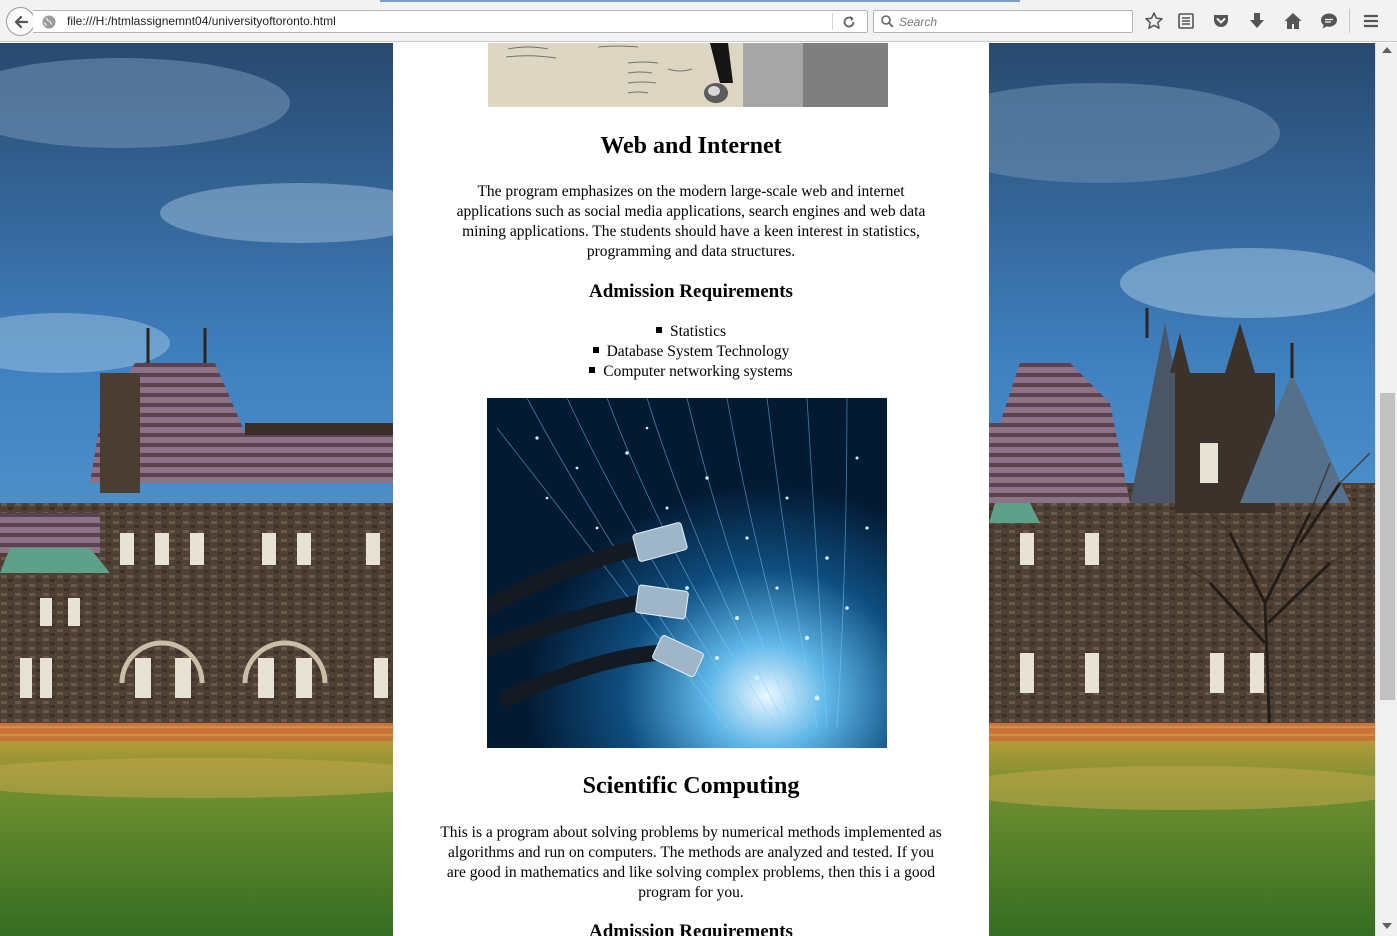 This screenshot has width=1397, height=936. What do you see at coordinates (1349, 21) in the screenshot?
I see `toolbar-separator` at bounding box center [1349, 21].